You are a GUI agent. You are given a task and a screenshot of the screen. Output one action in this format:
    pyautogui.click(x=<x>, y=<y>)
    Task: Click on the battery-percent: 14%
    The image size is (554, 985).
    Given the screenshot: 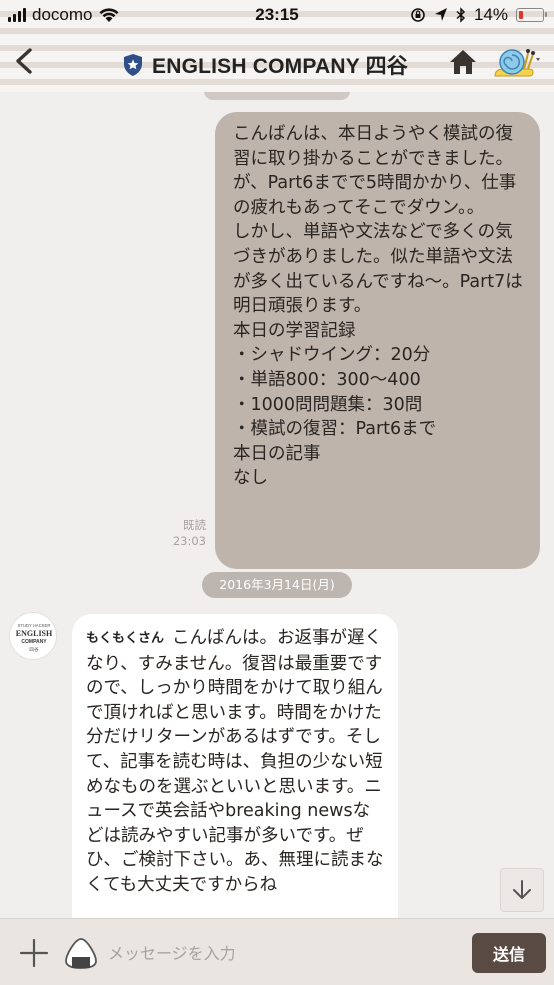 What is the action you would take?
    pyautogui.click(x=490, y=14)
    